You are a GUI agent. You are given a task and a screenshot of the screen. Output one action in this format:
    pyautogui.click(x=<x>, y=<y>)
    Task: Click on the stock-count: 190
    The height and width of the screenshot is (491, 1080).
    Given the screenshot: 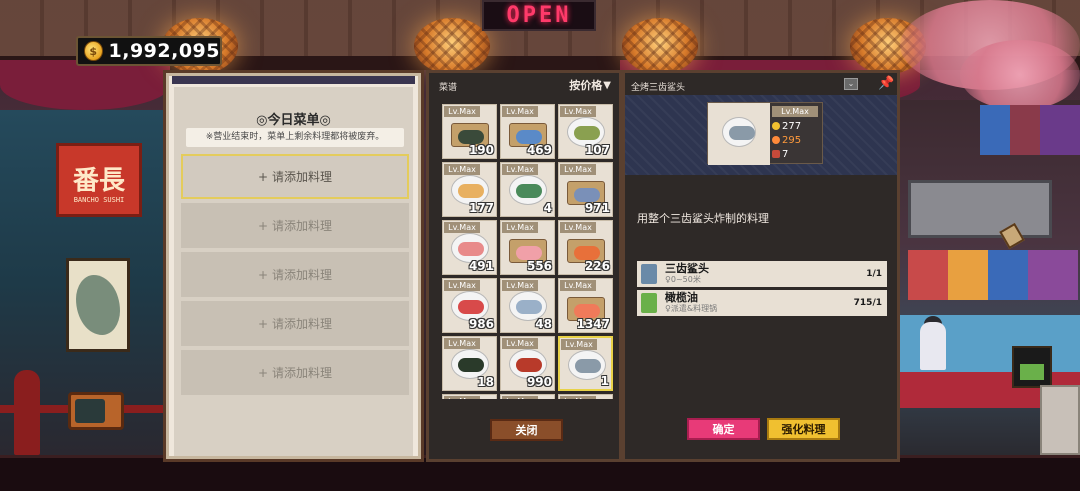 What is the action you would take?
    pyautogui.click(x=481, y=150)
    